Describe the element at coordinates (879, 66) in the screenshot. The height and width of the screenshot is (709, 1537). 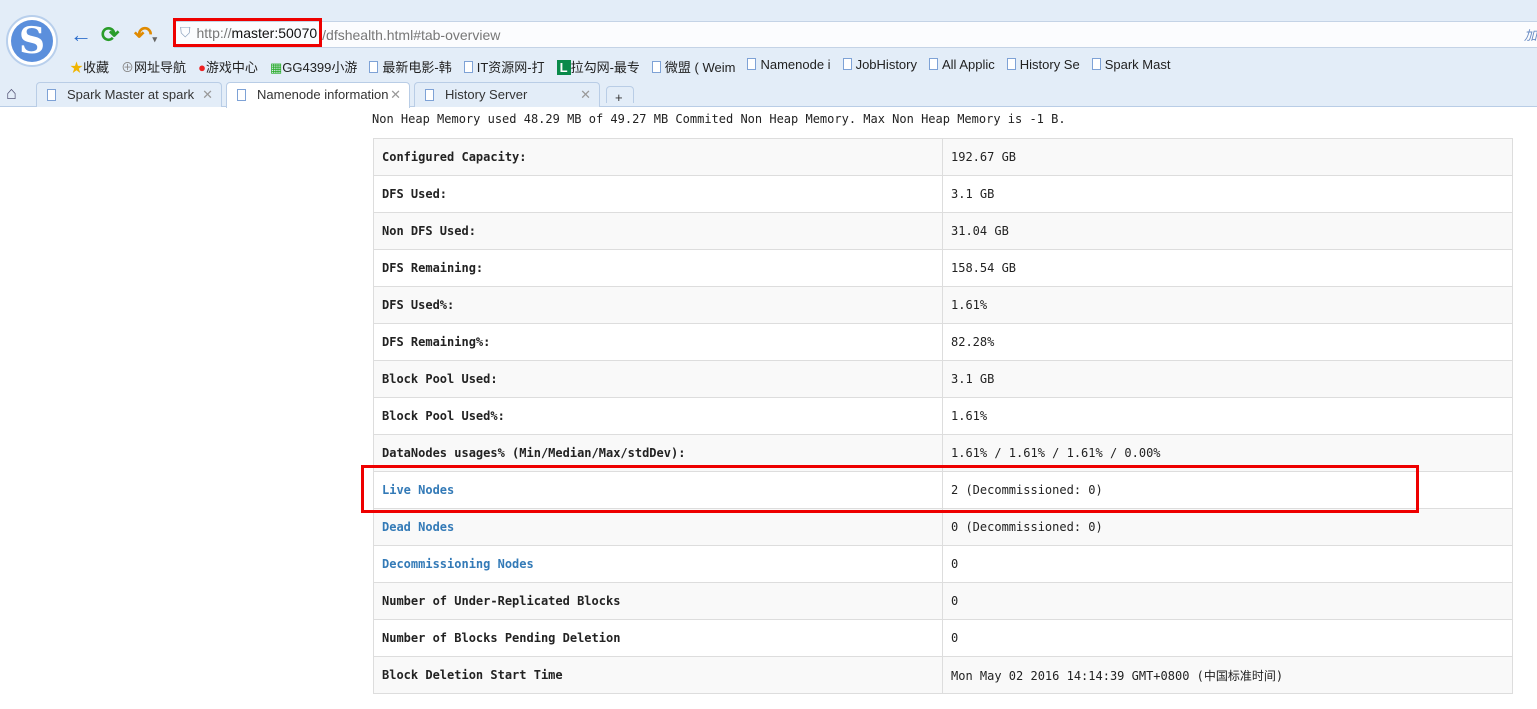
I see `bookmark: JobHistory` at that location.